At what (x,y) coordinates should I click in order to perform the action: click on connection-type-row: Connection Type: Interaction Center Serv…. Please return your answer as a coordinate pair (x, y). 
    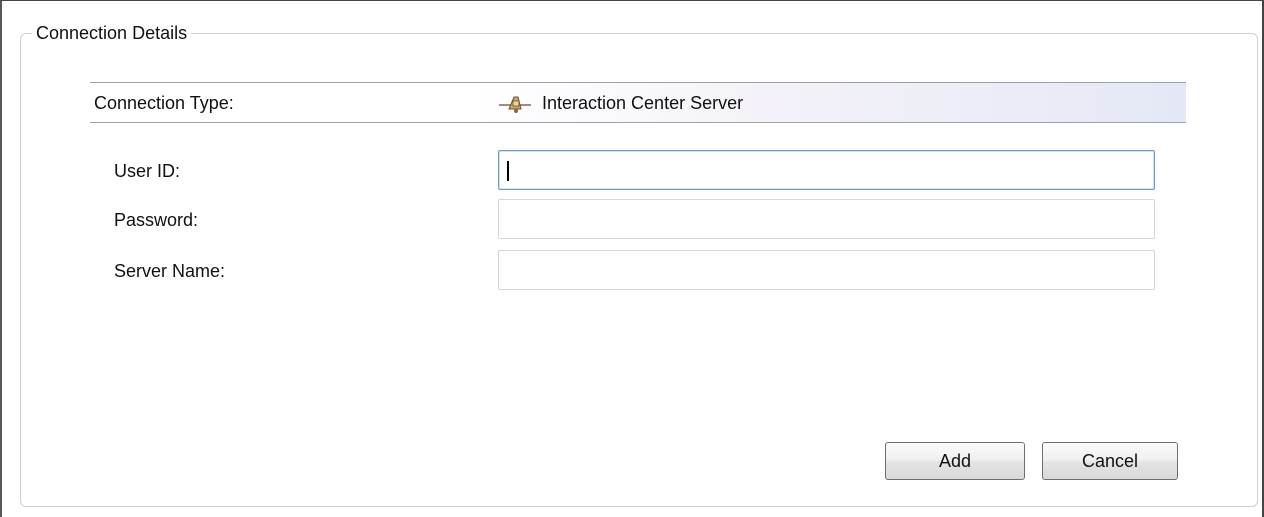
    Looking at the image, I should click on (638, 102).